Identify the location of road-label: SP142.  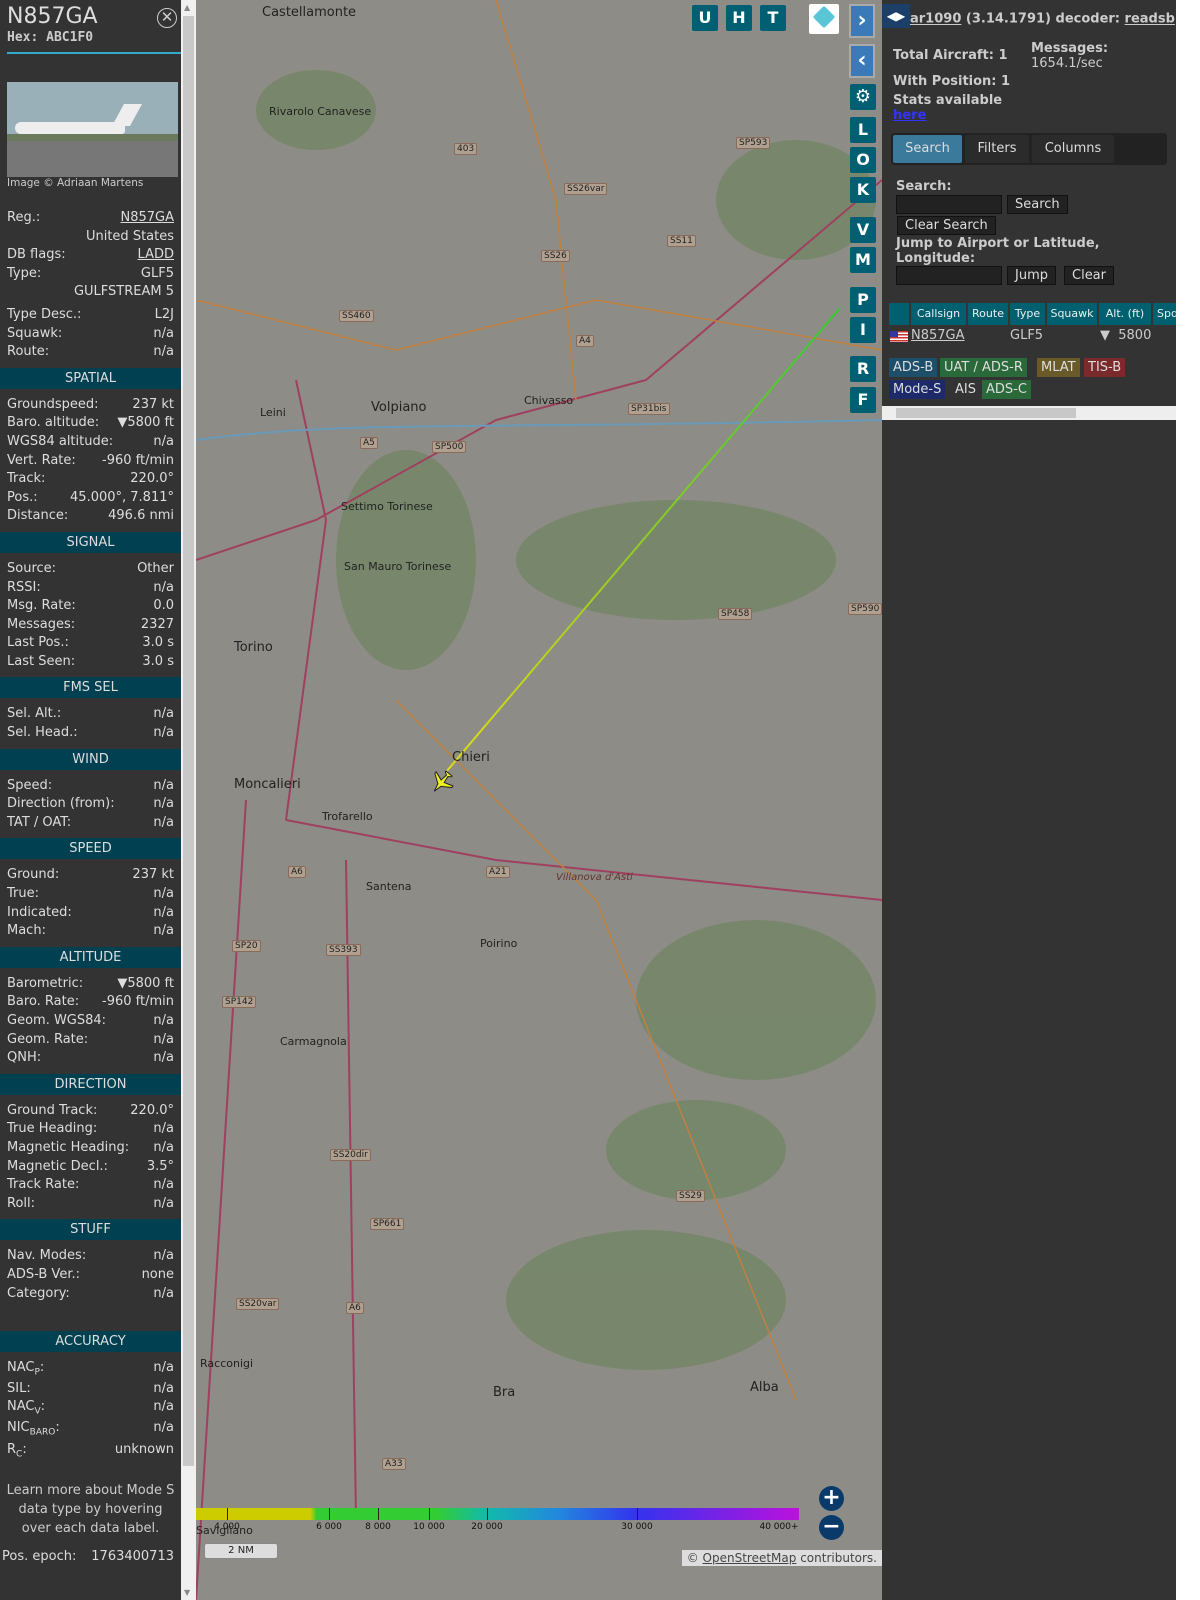
(239, 1002).